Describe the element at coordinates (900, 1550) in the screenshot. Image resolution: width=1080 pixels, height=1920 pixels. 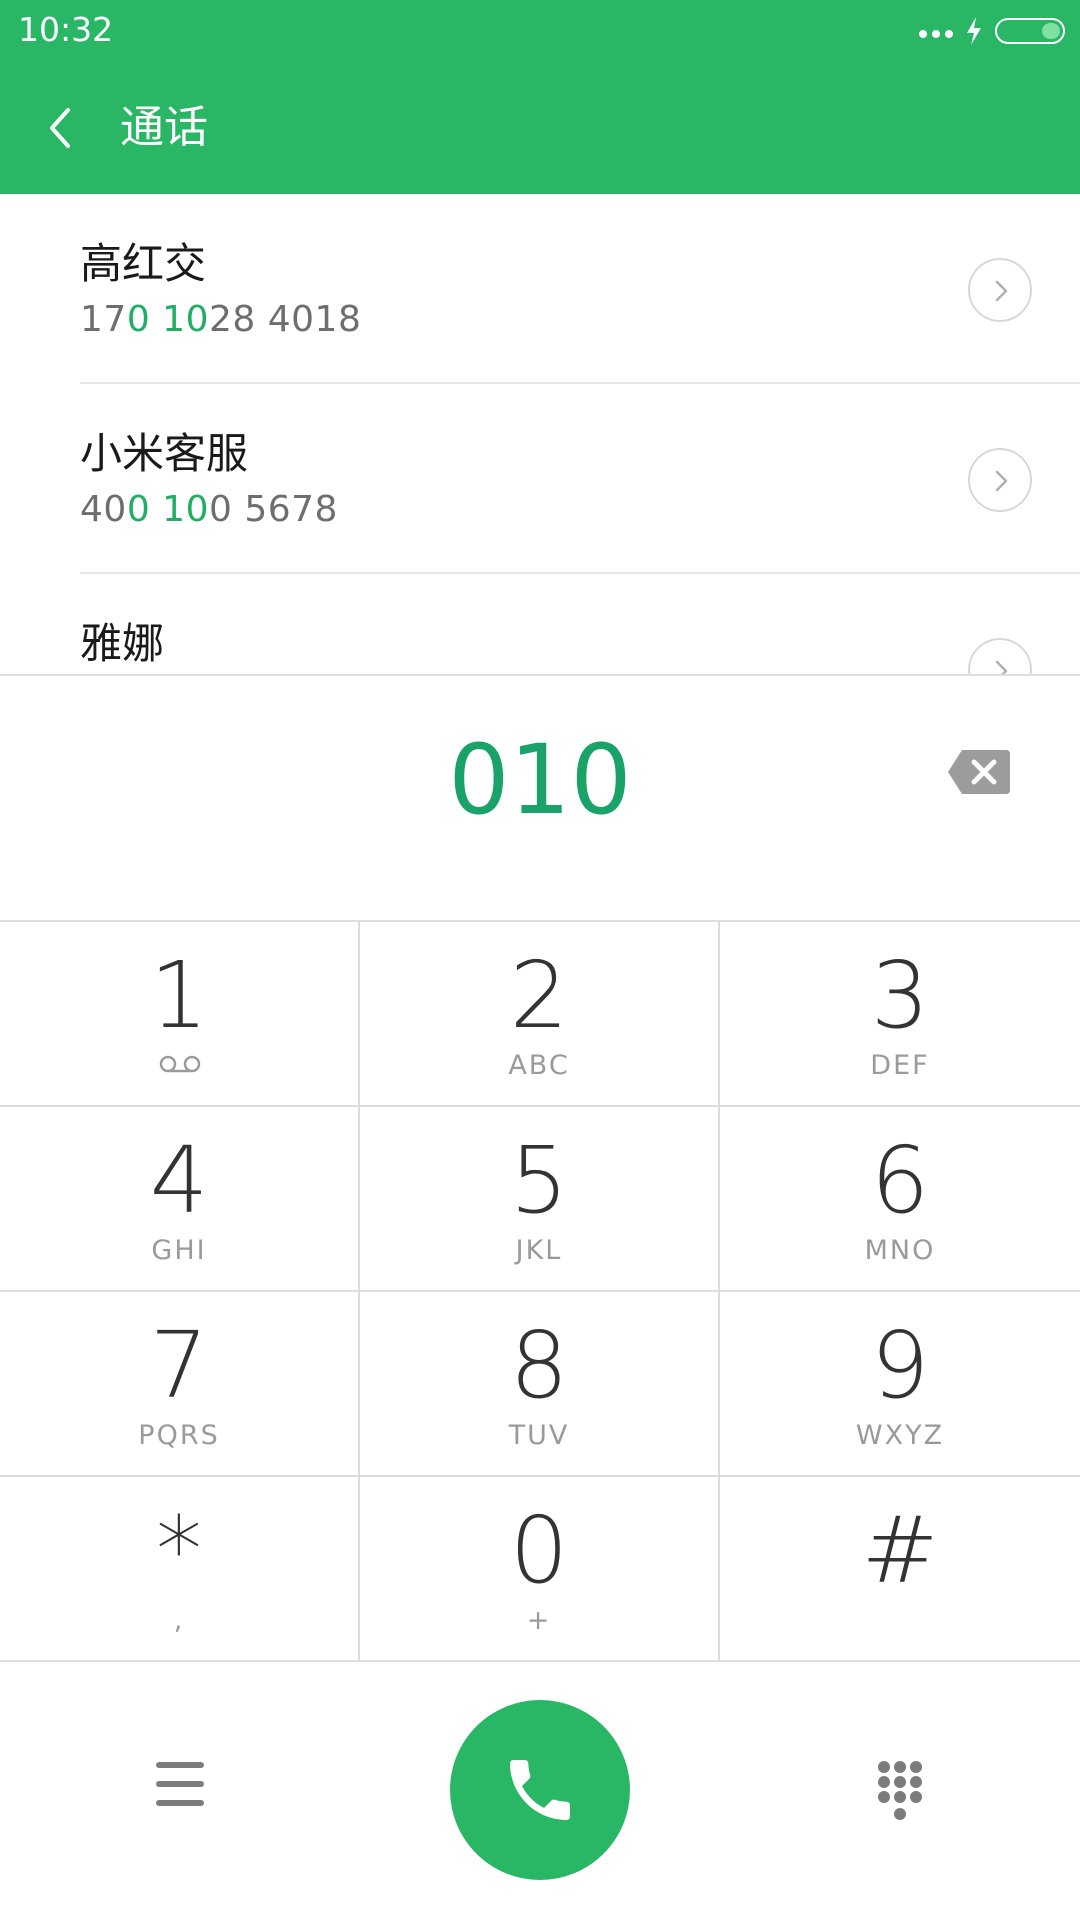
I see `key-digit: #` at that location.